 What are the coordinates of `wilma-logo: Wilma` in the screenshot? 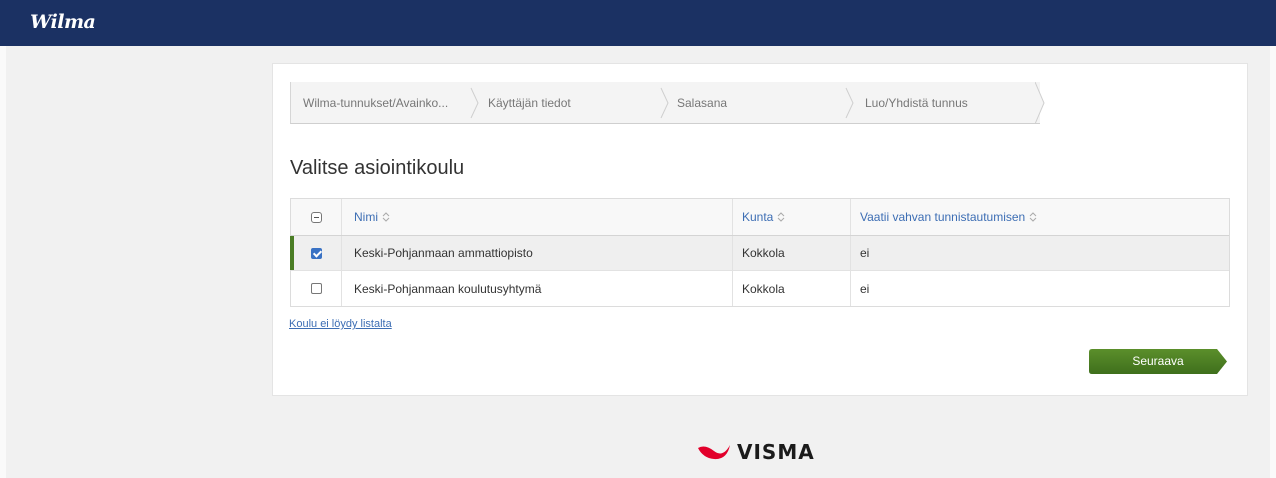 It's located at (63, 22).